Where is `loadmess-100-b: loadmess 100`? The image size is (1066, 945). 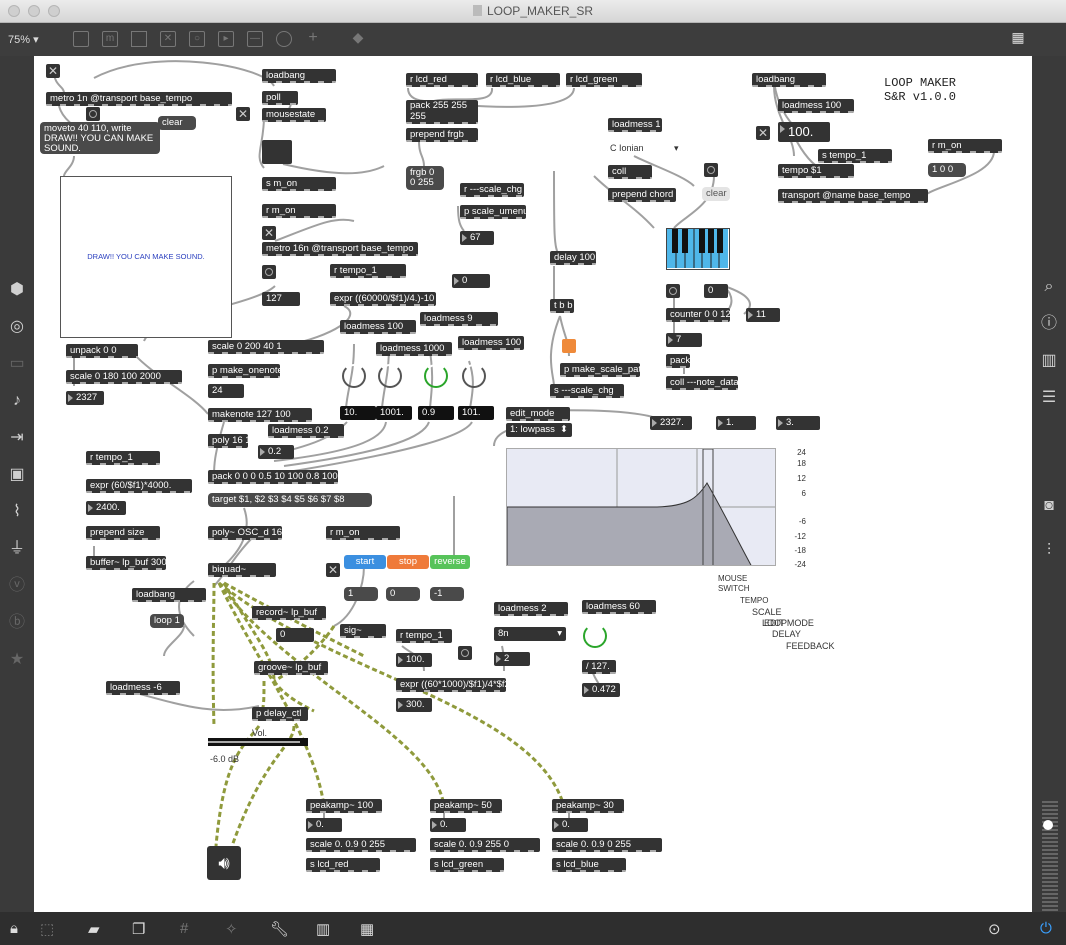 loadmess-100-b: loadmess 100 is located at coordinates (491, 343).